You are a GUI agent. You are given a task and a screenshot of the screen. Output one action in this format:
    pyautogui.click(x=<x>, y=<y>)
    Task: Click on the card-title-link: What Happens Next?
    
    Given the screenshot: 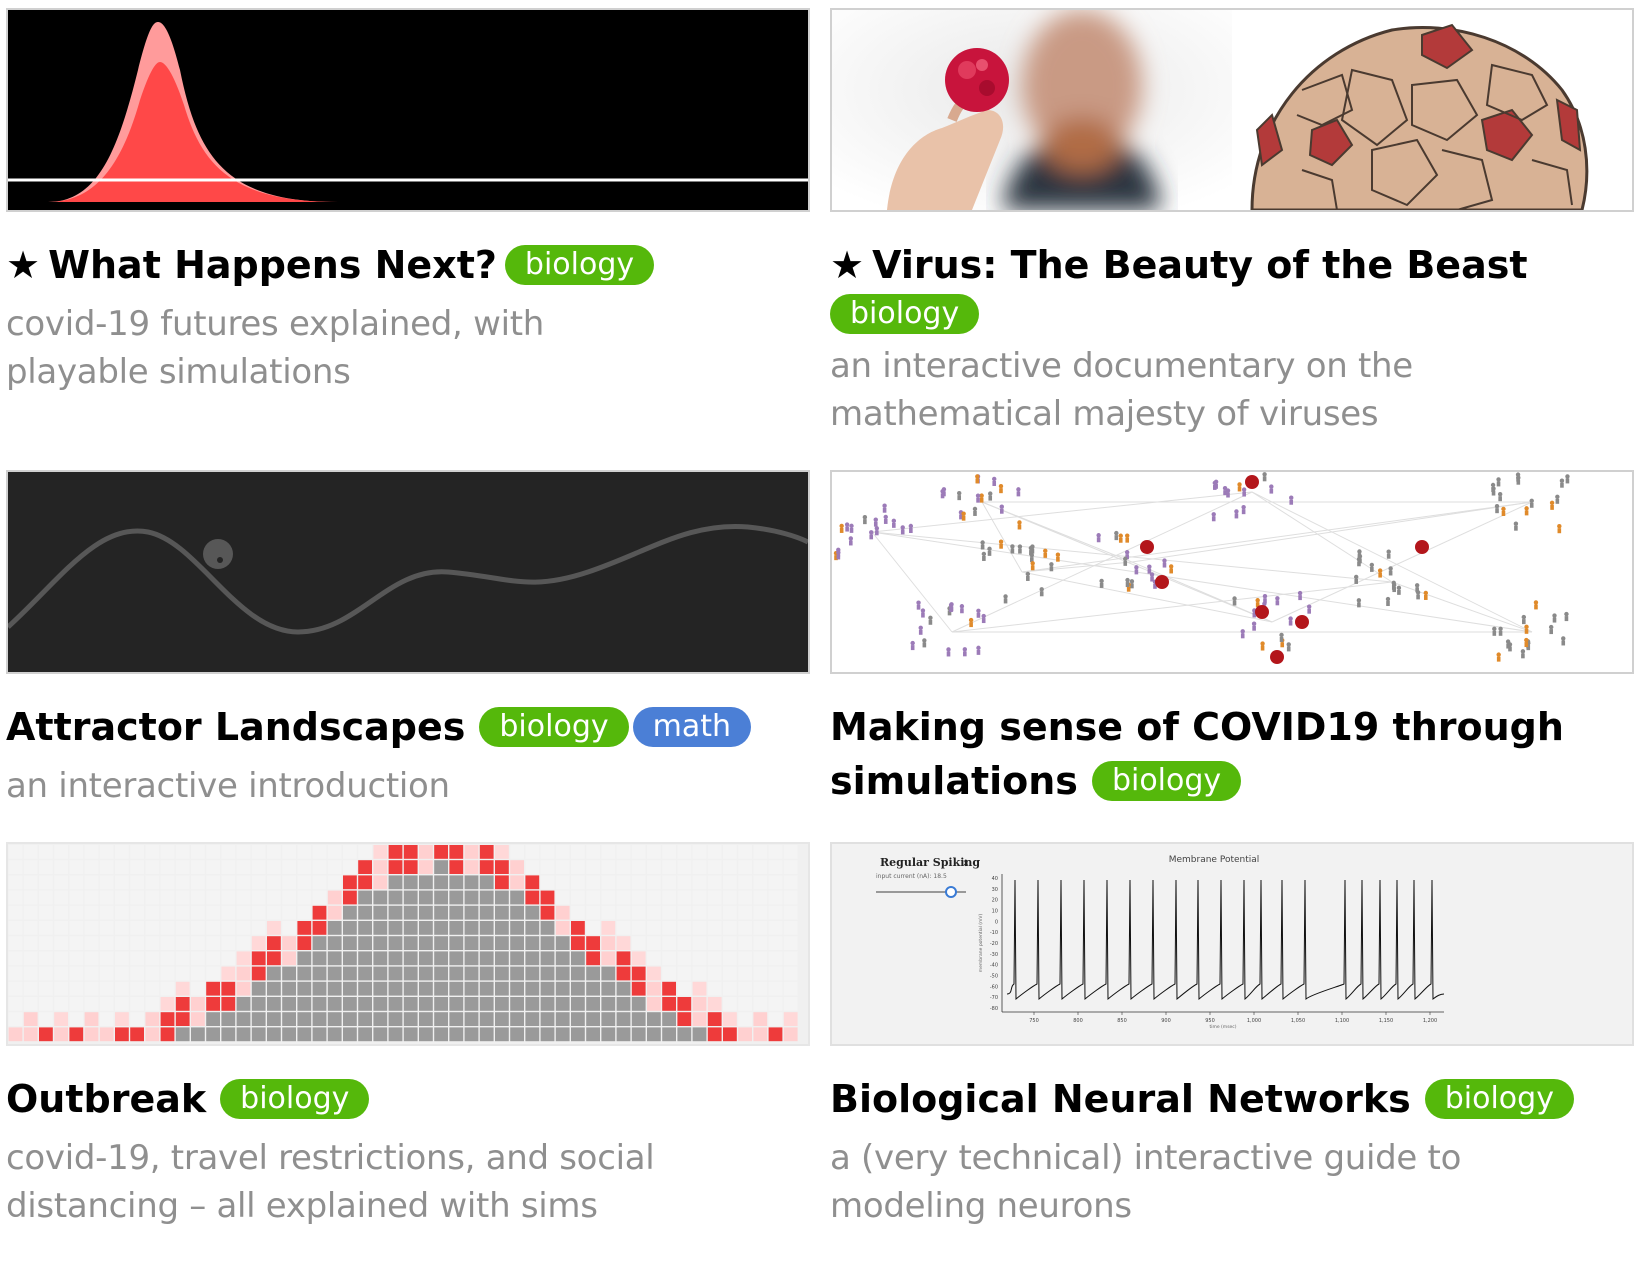 What is the action you would take?
    pyautogui.click(x=272, y=265)
    